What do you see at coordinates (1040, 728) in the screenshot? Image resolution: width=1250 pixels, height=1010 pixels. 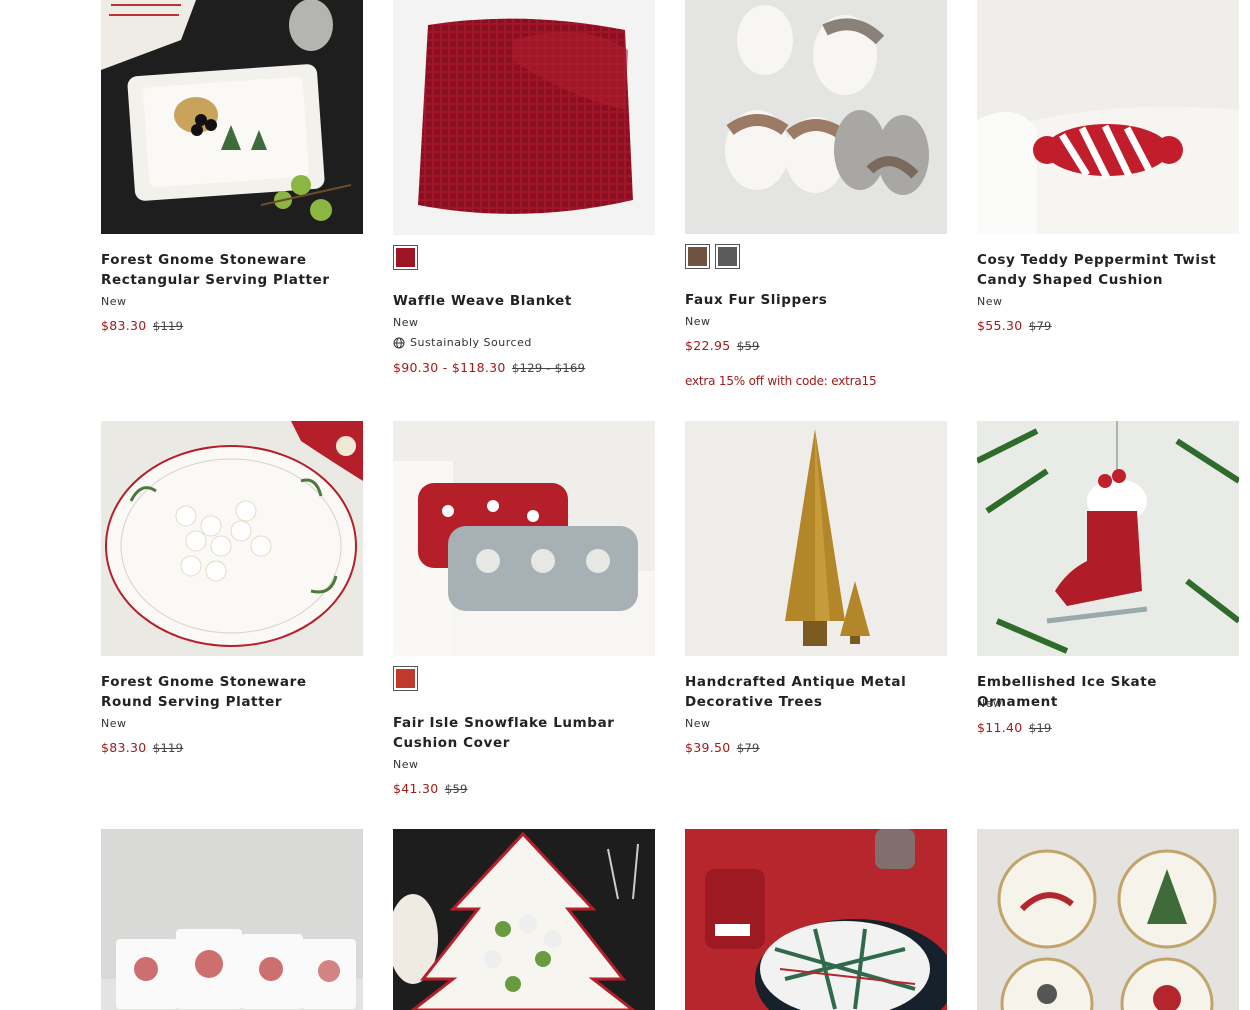 I see `original-price: $19` at bounding box center [1040, 728].